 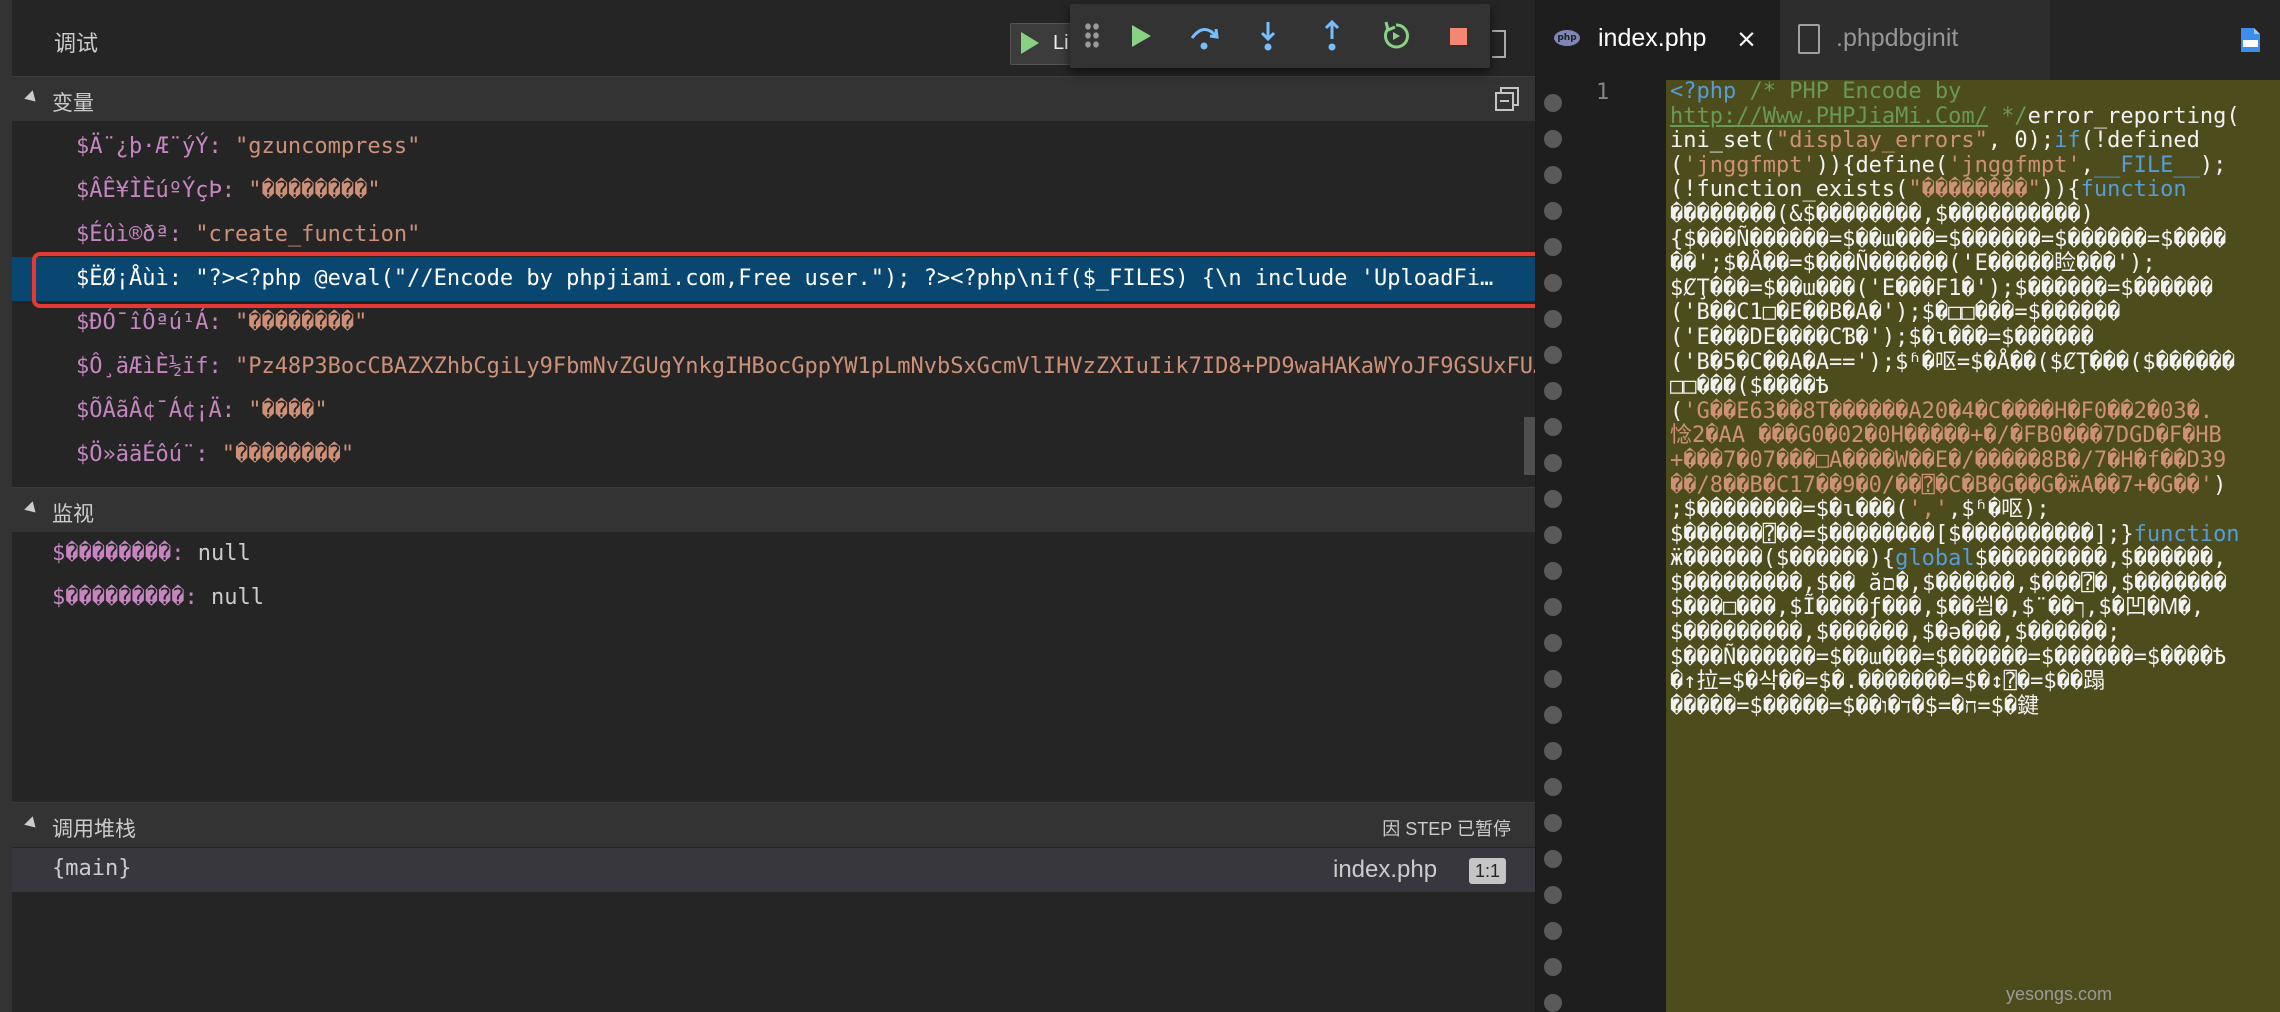 What do you see at coordinates (142, 146) in the screenshot?
I see `variable-name: $Ä¨¿þ·Æ¨ýÝ` at bounding box center [142, 146].